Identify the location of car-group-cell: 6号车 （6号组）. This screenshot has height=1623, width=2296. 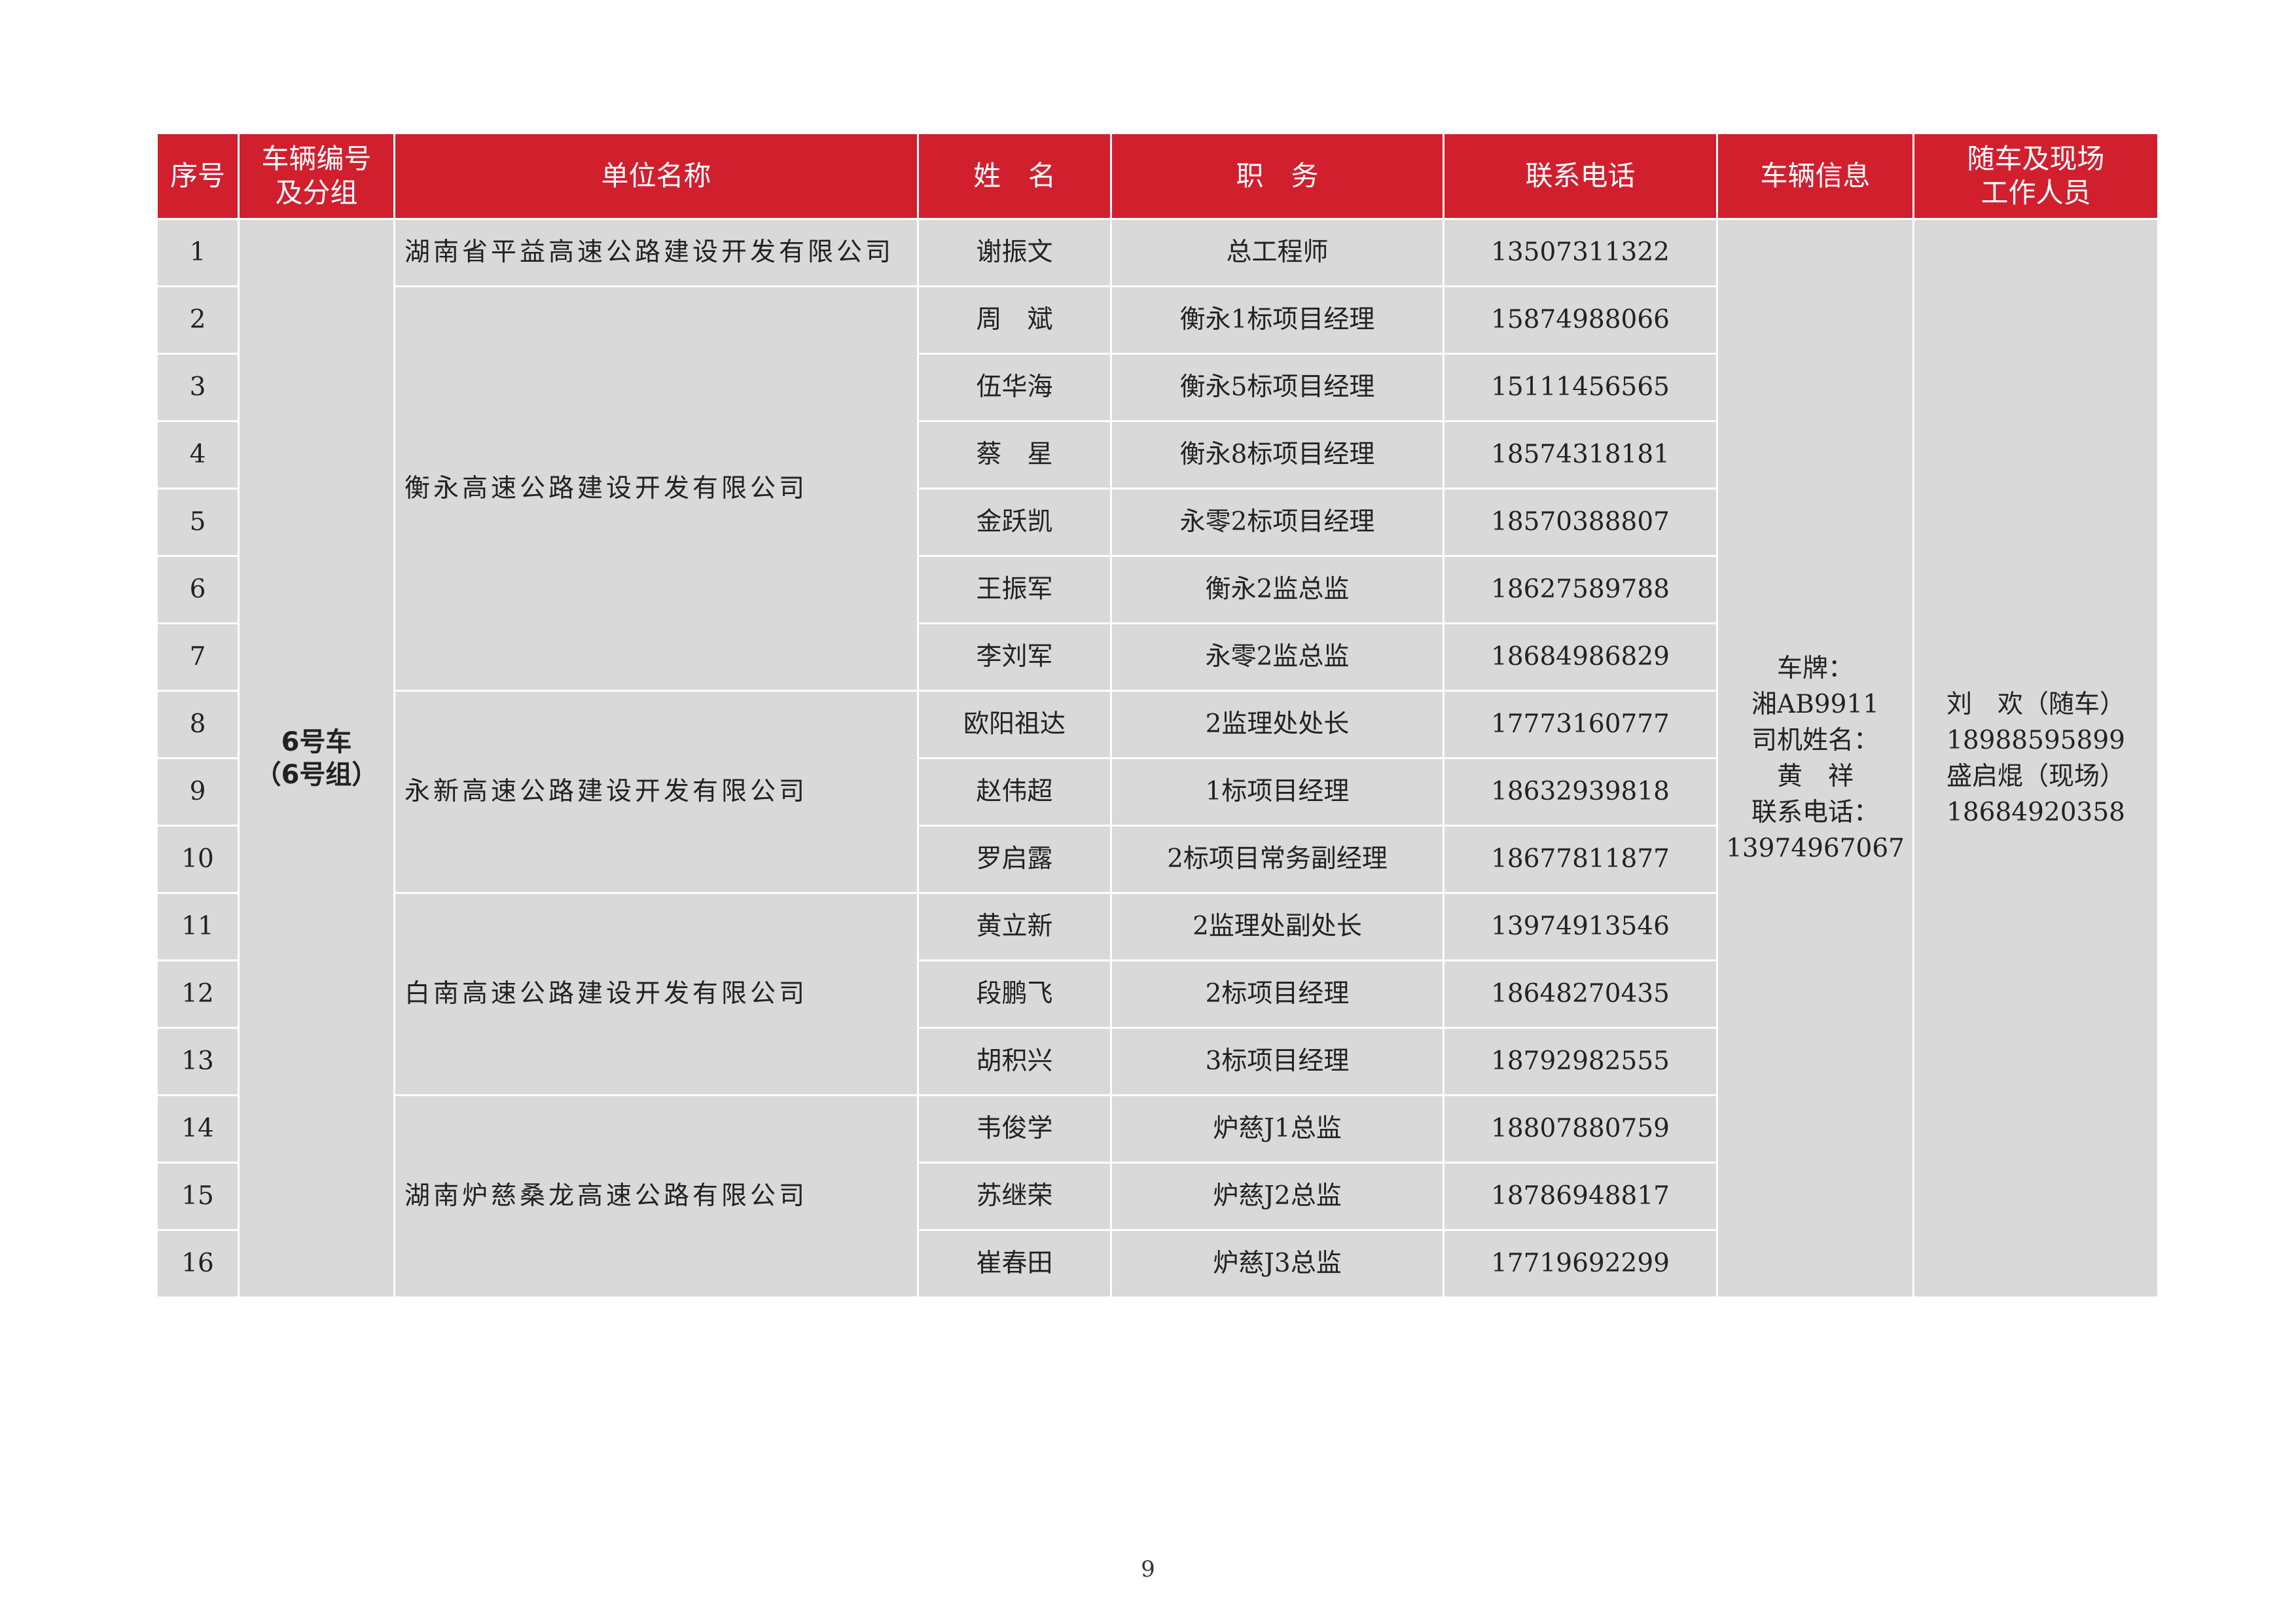
(316, 758).